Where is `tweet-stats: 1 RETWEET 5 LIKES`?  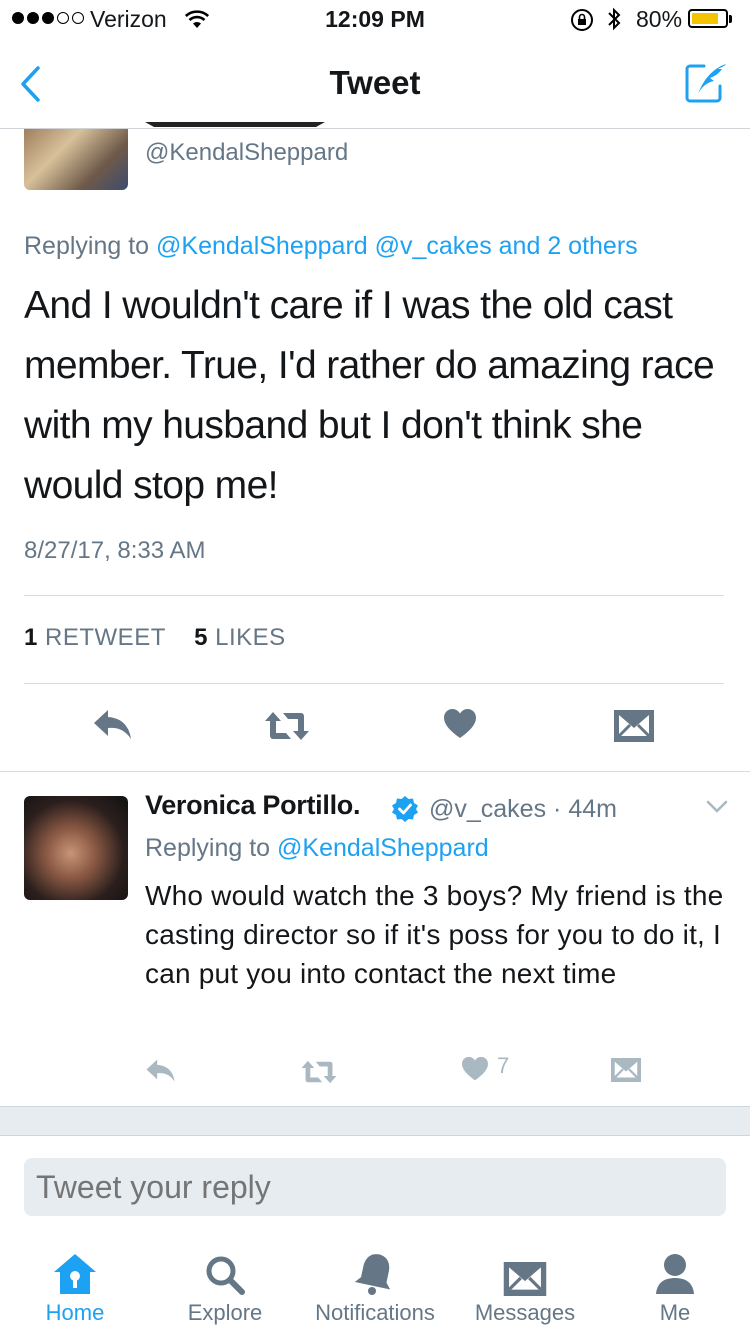 tweet-stats: 1 RETWEET 5 LIKES is located at coordinates (155, 638).